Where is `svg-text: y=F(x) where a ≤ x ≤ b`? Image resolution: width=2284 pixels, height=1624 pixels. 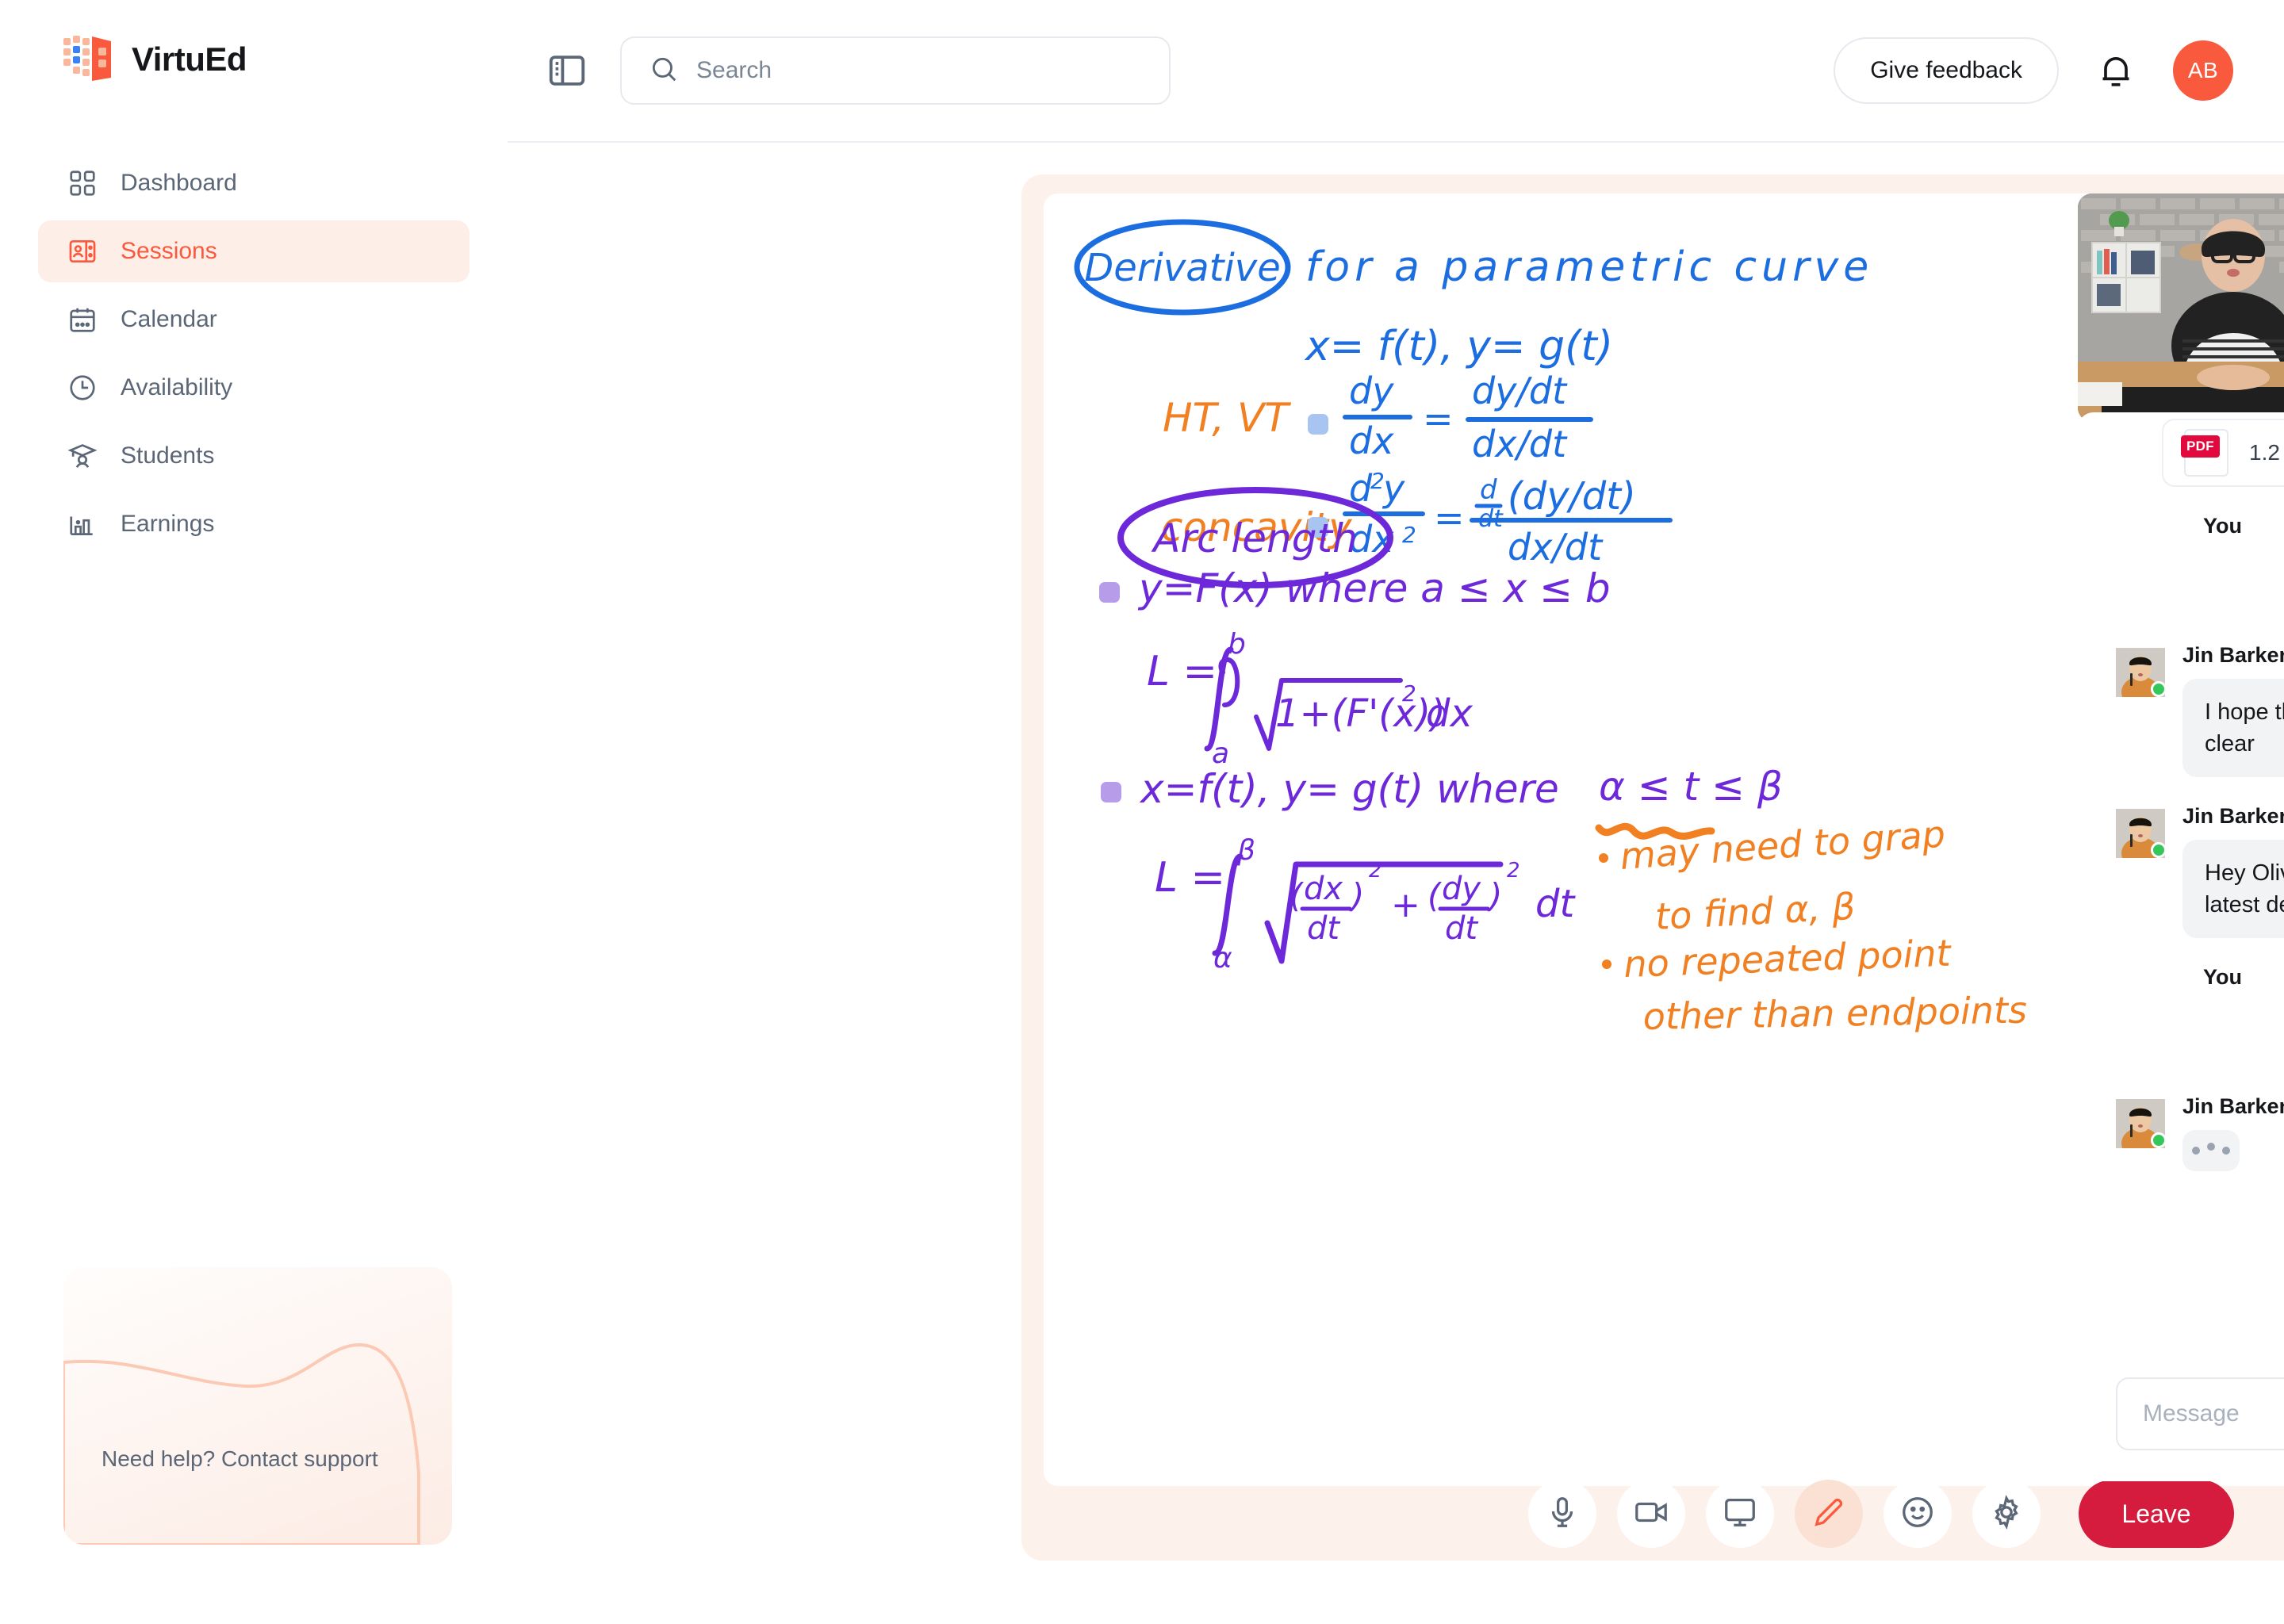 svg-text: y=F(x) where a ≤ x ≤ b is located at coordinates (1374, 588).